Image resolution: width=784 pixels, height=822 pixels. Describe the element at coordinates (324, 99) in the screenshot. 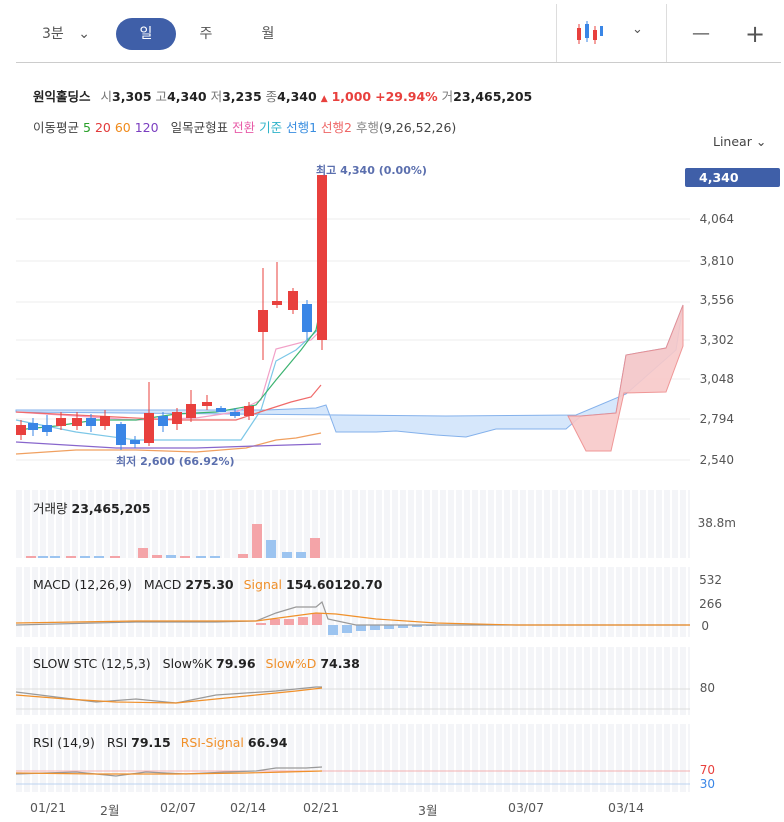

I see `up-arrow-icon: ▲` at that location.